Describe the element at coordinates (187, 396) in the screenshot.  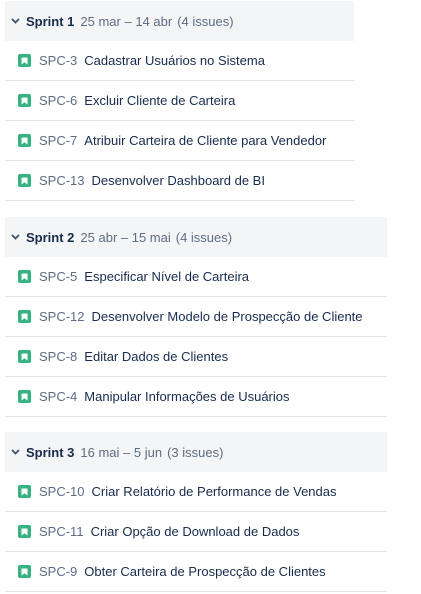
I see `issue-summary: Manipular Informações de Usuários` at that location.